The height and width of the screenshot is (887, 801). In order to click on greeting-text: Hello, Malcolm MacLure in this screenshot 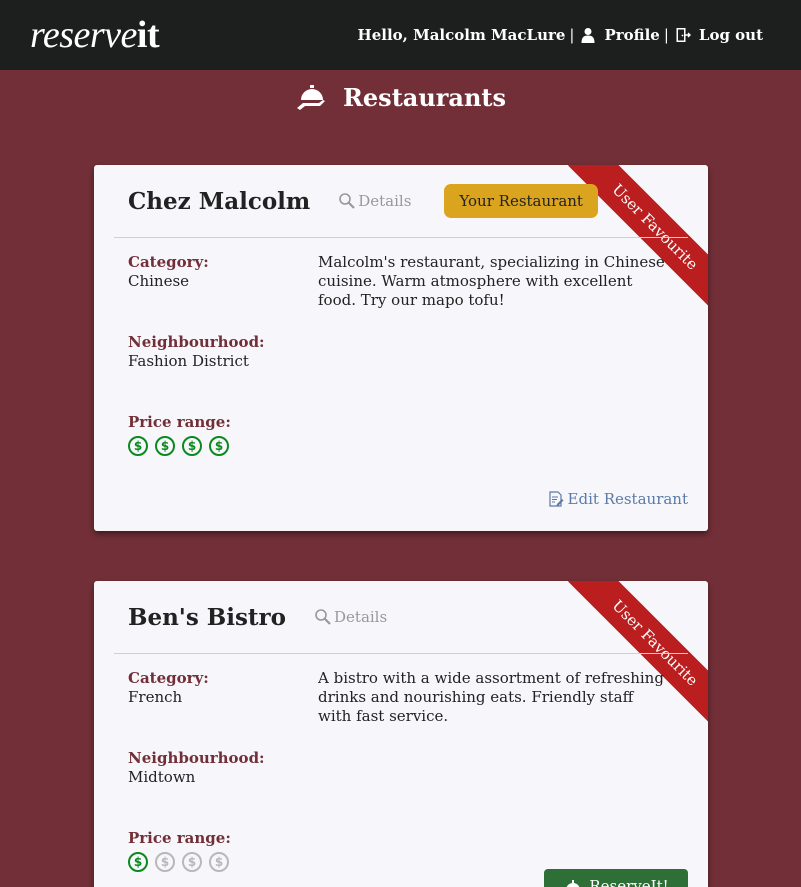, I will do `click(461, 35)`.